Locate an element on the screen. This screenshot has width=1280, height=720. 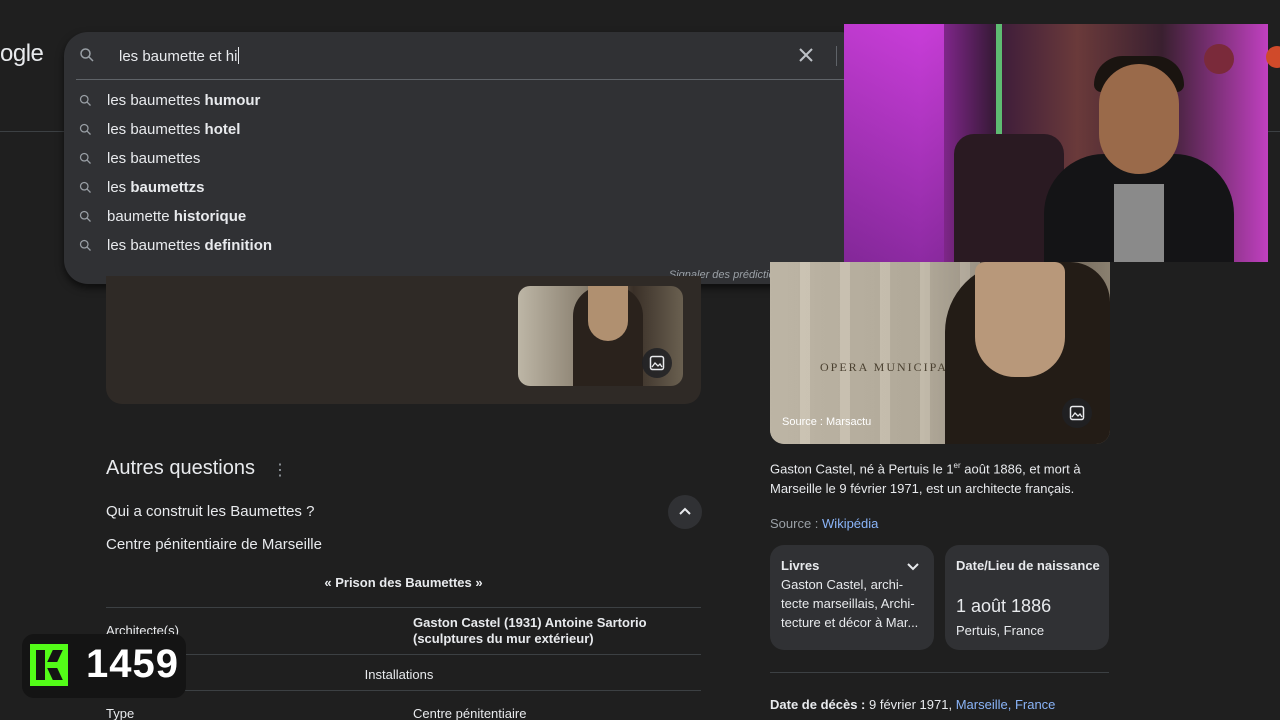
suggestion-text: les baumettes hotel is located at coordinates (174, 129).